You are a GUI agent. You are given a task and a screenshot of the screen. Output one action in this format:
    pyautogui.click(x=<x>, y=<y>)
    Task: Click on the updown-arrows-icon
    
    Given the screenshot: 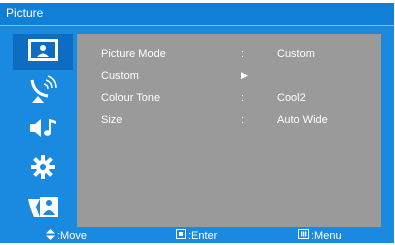 What is the action you would take?
    pyautogui.click(x=50, y=236)
    